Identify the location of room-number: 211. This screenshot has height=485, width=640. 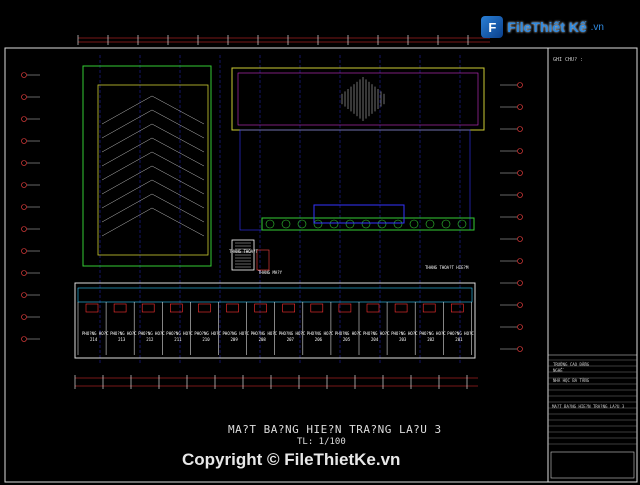
(178, 339).